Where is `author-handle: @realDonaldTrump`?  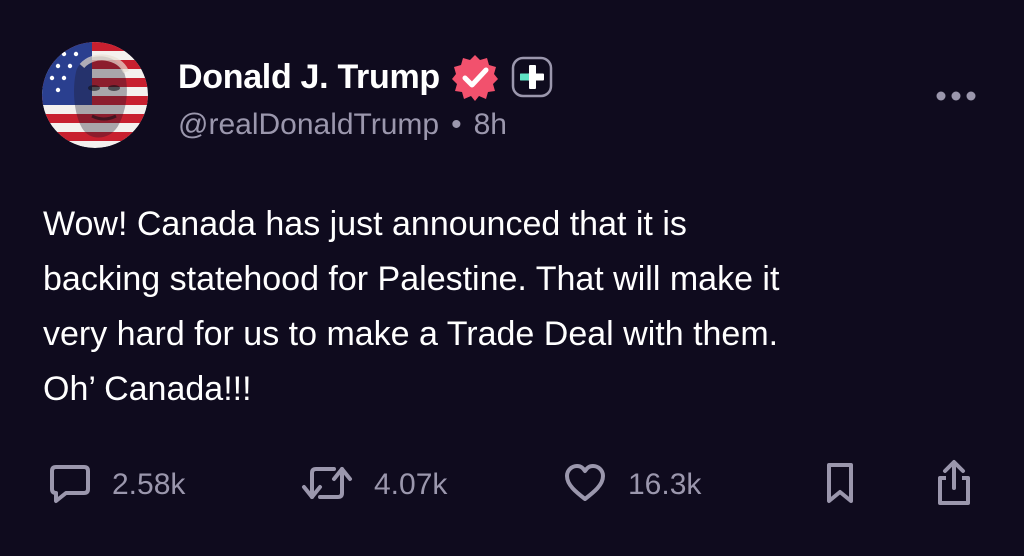 author-handle: @realDonaldTrump is located at coordinates (308, 125).